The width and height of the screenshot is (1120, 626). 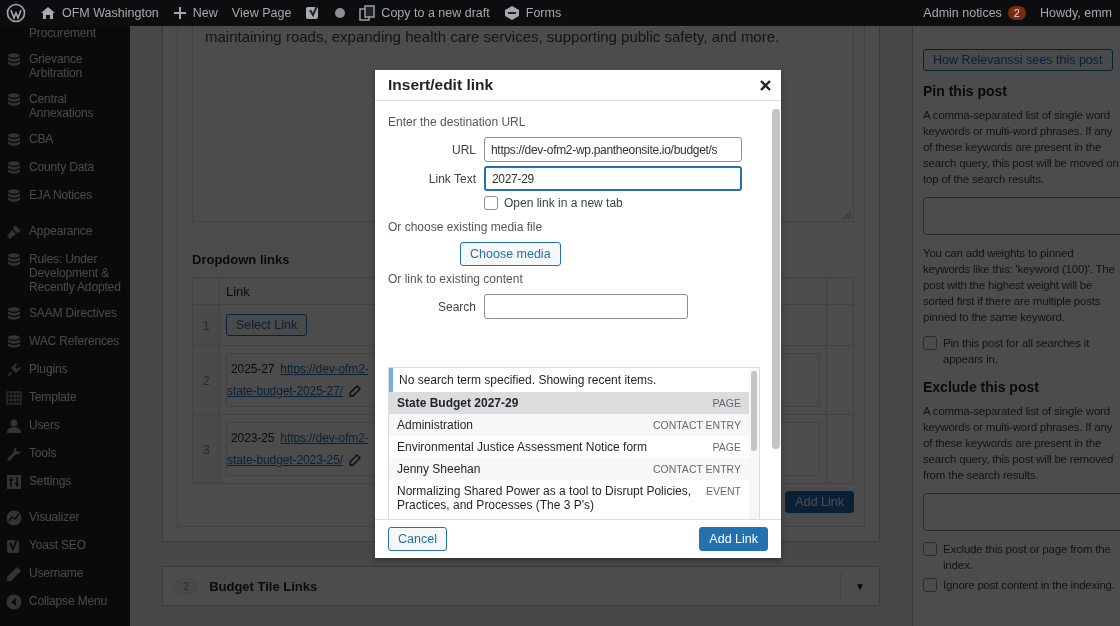 What do you see at coordinates (417, 539) in the screenshot?
I see `cancel-button: Cancel` at bounding box center [417, 539].